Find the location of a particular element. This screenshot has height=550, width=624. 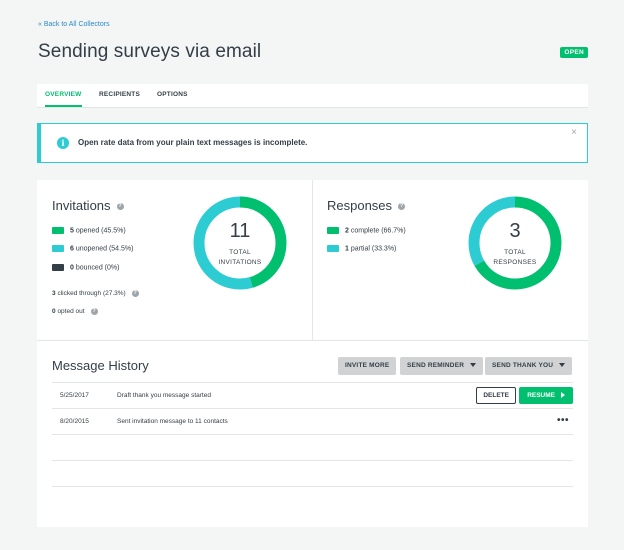

delete-button: DELETE is located at coordinates (496, 395).